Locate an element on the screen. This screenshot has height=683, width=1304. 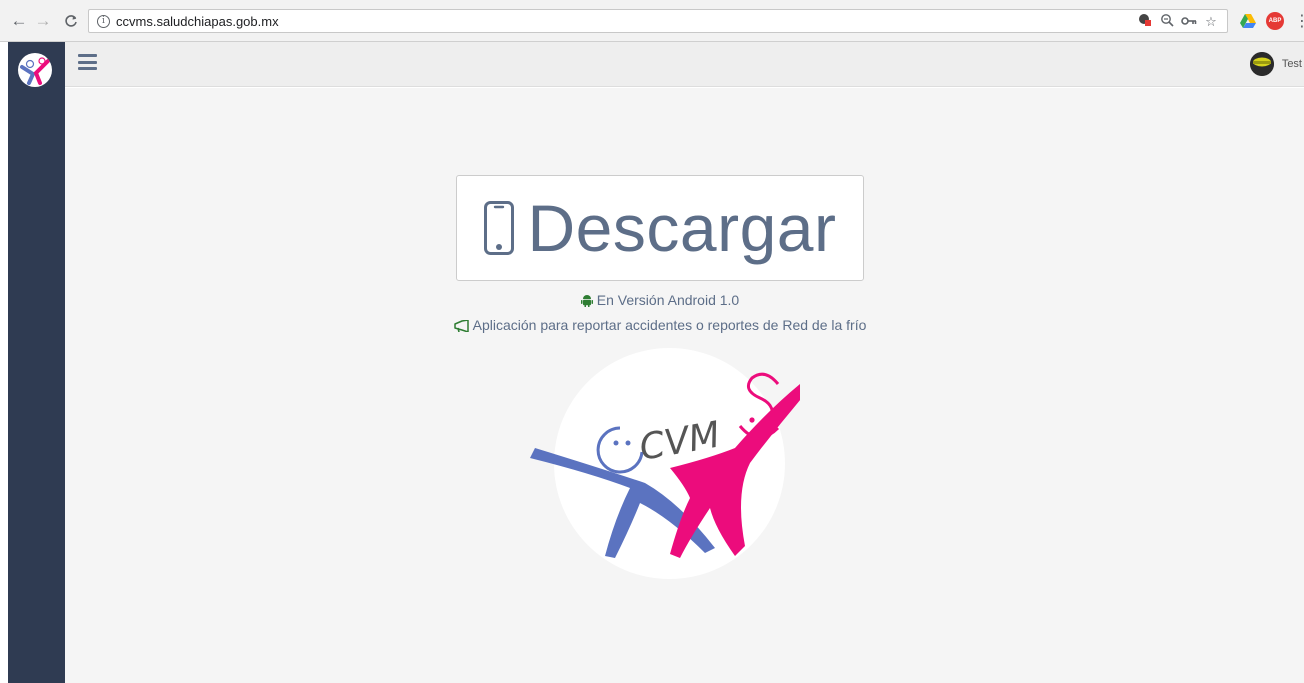
address-bar: i ccvms.saludchiapas.gob.mx ☆ is located at coordinates (658, 21).